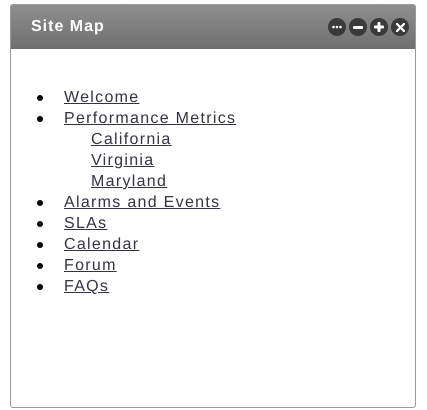 The width and height of the screenshot is (427, 410). What do you see at coordinates (122, 160) in the screenshot?
I see `site-link: Virginia` at bounding box center [122, 160].